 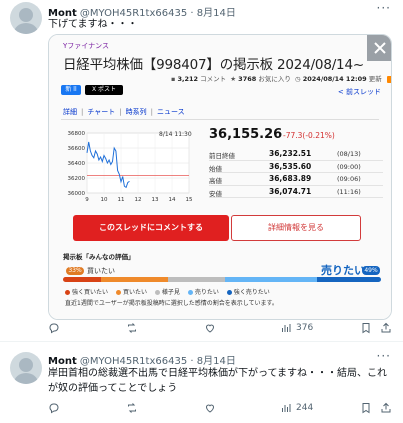 What do you see at coordinates (136, 112) in the screenshot?
I see `tab-timeseries: 時系列` at bounding box center [136, 112].